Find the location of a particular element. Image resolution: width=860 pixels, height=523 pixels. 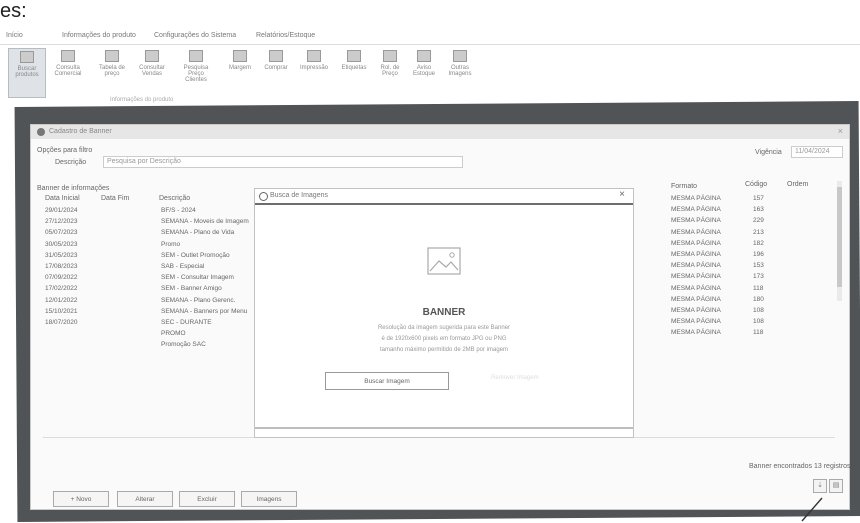

dialog-close-button: × is located at coordinates (622, 194).